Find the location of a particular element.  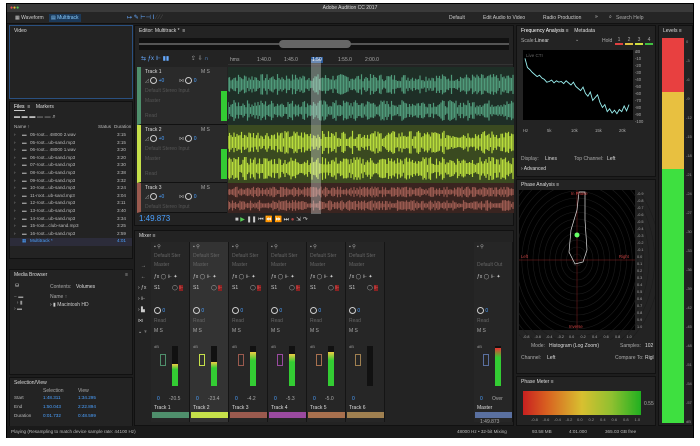

window-controls: ●●● is located at coordinates (14, 8).